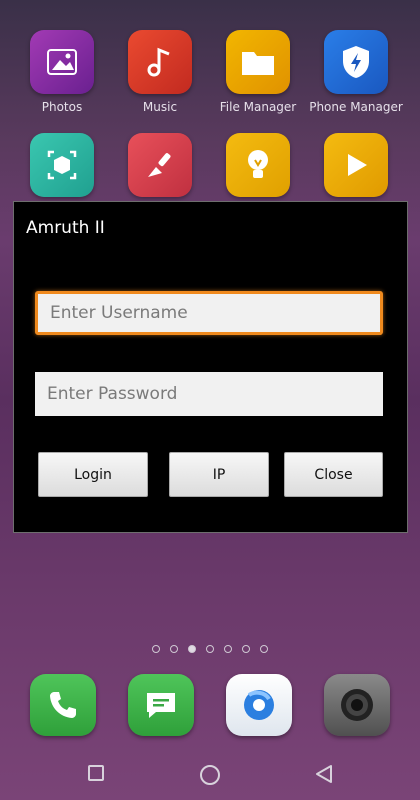 This screenshot has width=420, height=800. What do you see at coordinates (258, 107) in the screenshot?
I see `app-label: File Manager` at bounding box center [258, 107].